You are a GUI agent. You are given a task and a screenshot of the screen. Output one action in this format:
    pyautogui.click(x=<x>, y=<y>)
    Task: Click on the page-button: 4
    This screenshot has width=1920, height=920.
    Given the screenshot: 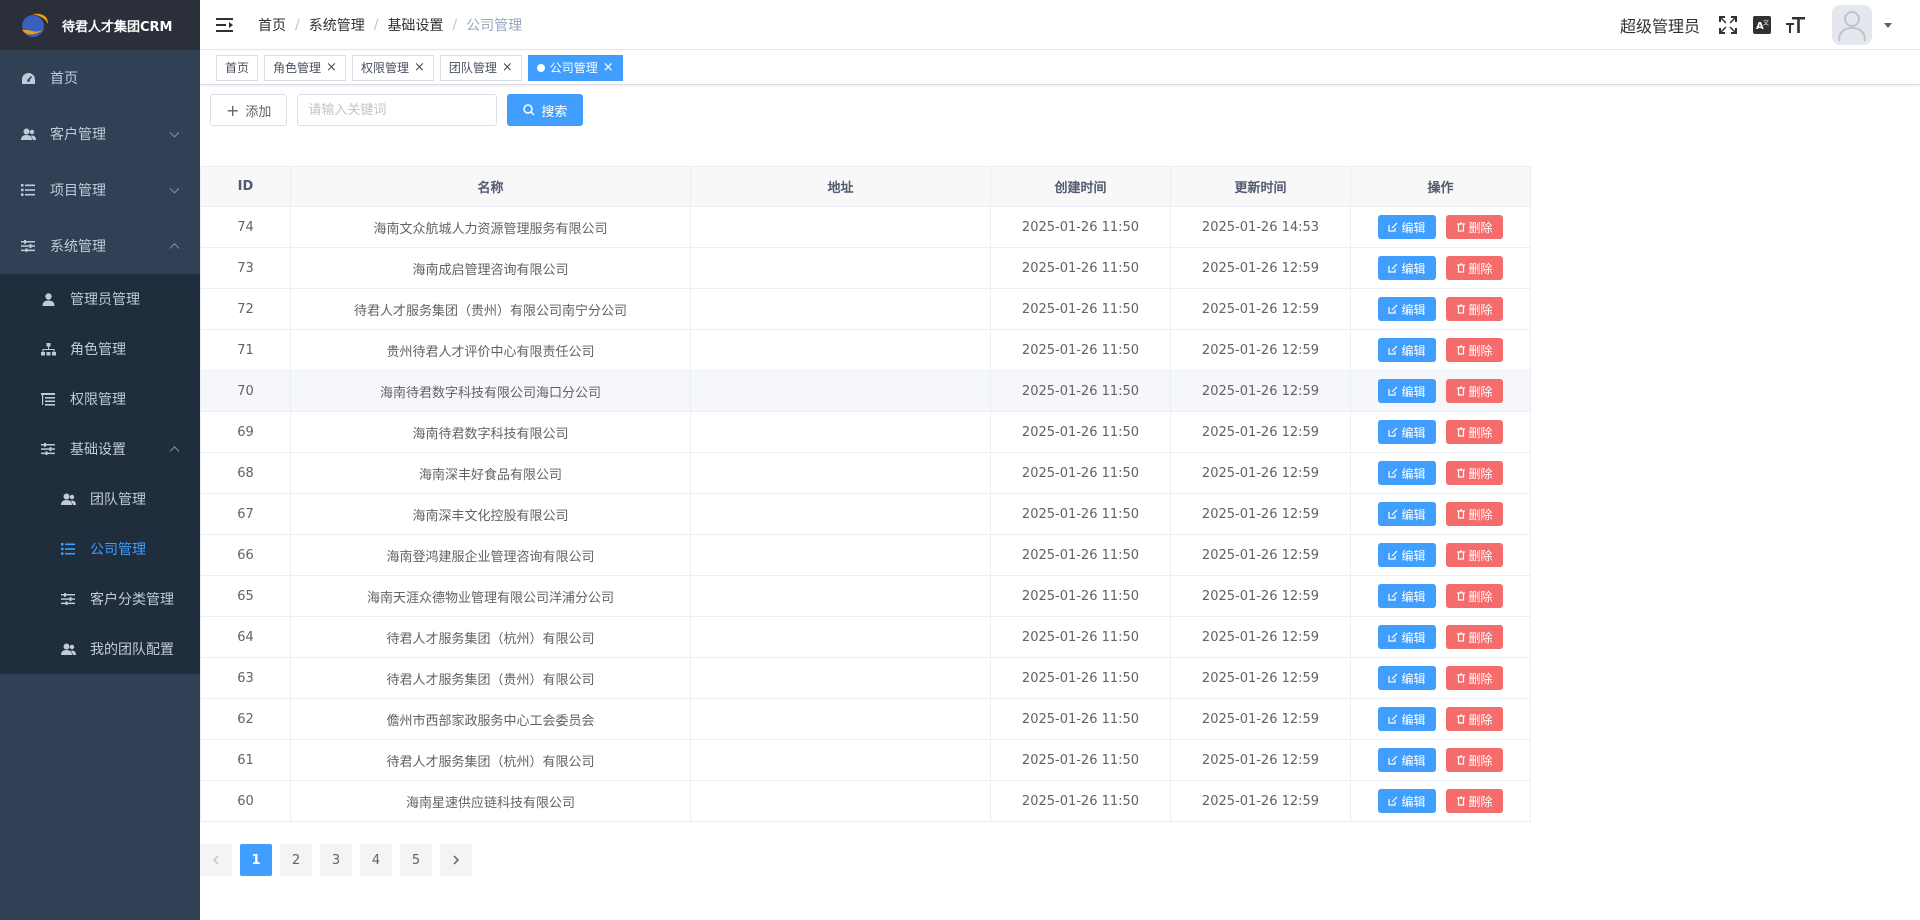 What is the action you would take?
    pyautogui.click(x=376, y=860)
    